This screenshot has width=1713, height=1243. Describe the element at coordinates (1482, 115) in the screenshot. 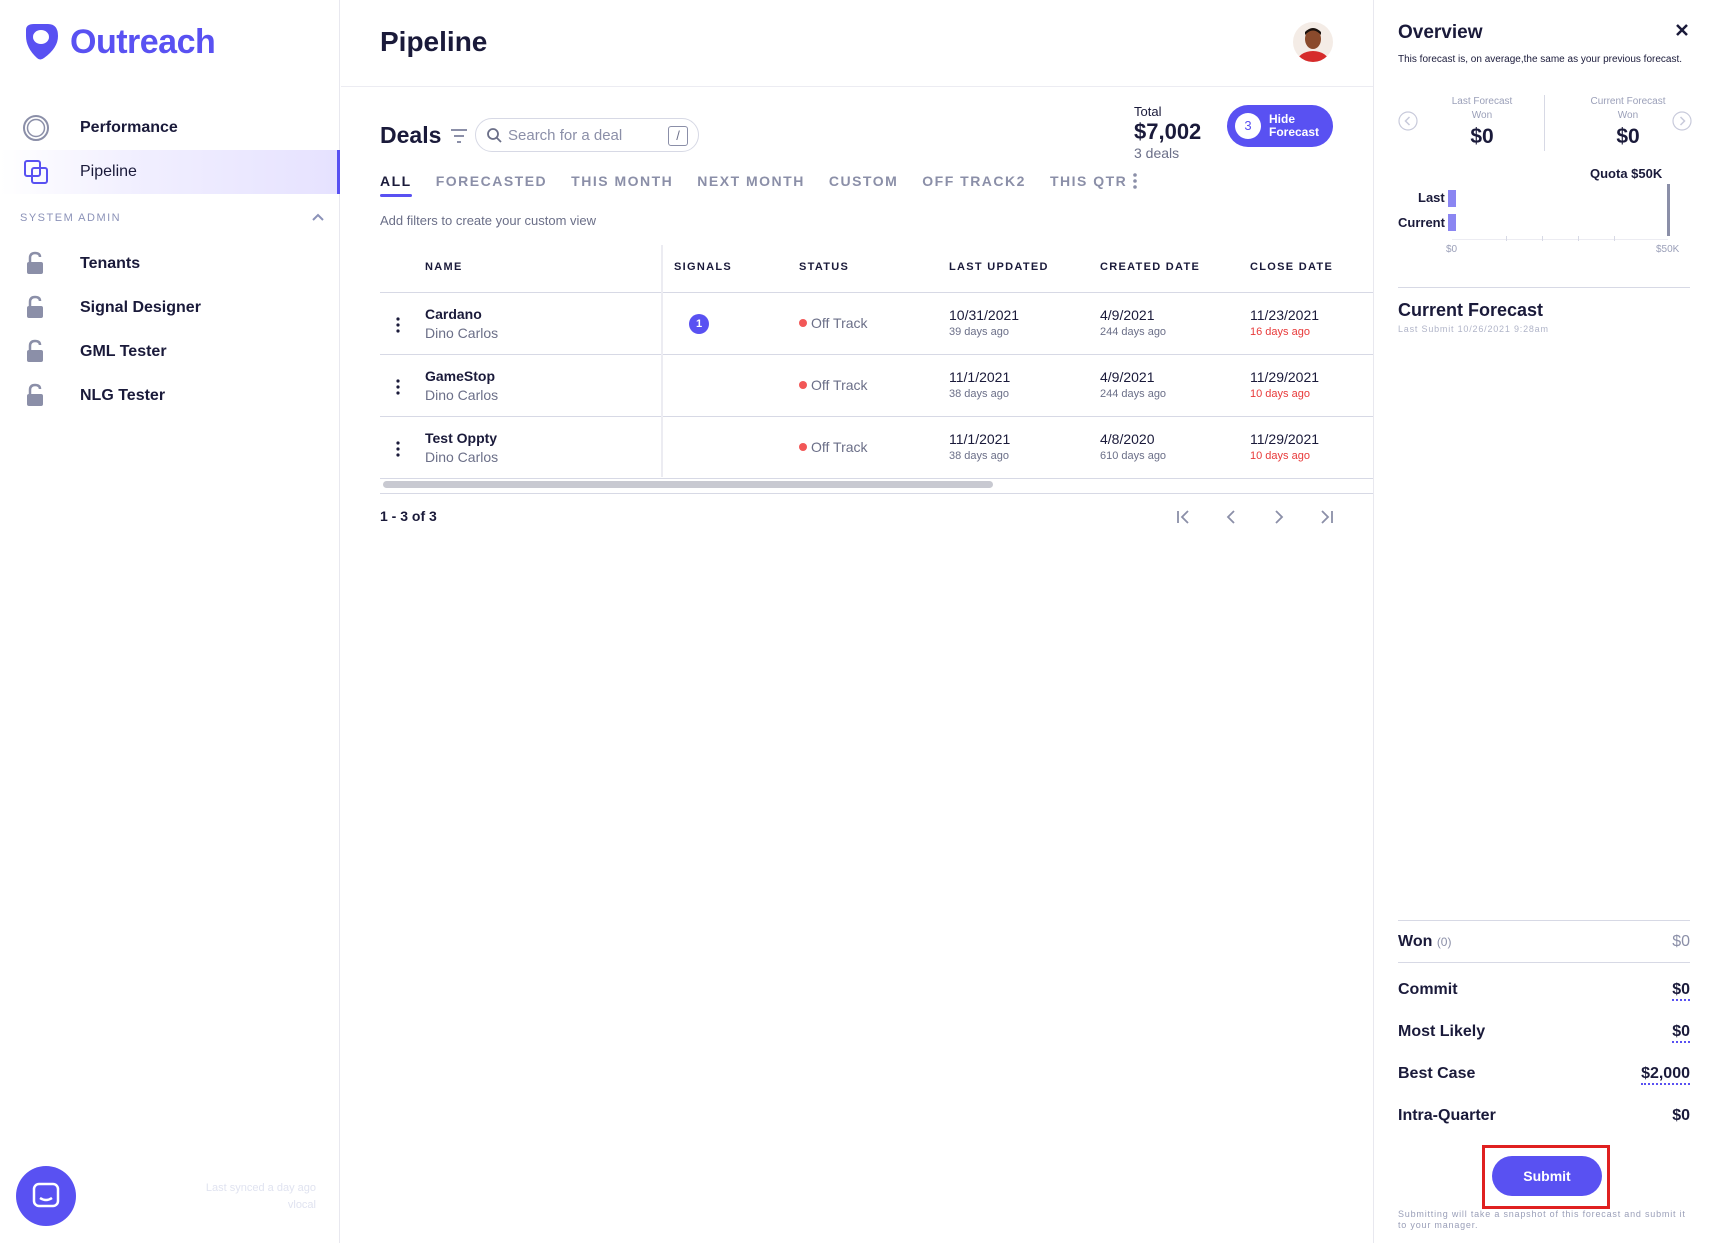

I see `last-won-label: Won` at that location.